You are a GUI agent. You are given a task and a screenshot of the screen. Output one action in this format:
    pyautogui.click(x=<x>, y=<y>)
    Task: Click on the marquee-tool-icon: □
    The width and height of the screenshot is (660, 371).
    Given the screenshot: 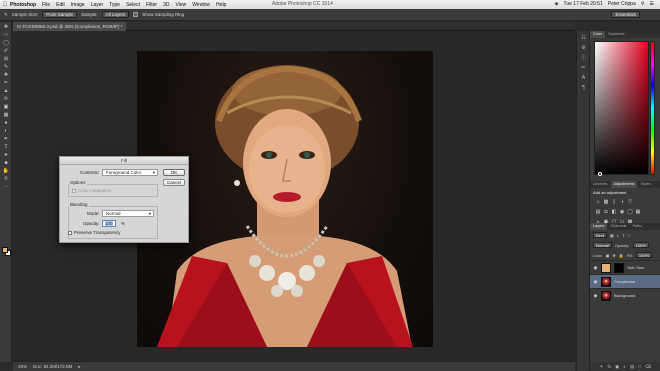 What is the action you would take?
    pyautogui.click(x=6, y=35)
    